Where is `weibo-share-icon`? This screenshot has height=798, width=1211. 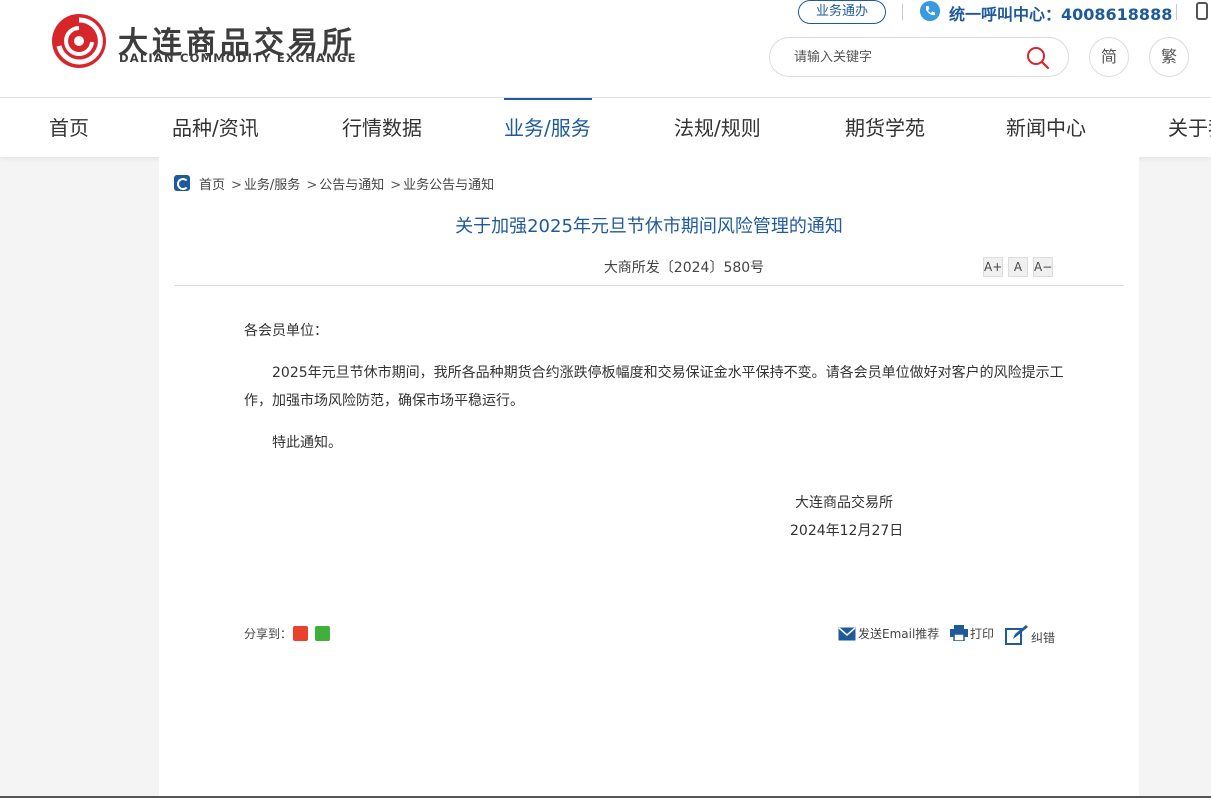 weibo-share-icon is located at coordinates (300, 633).